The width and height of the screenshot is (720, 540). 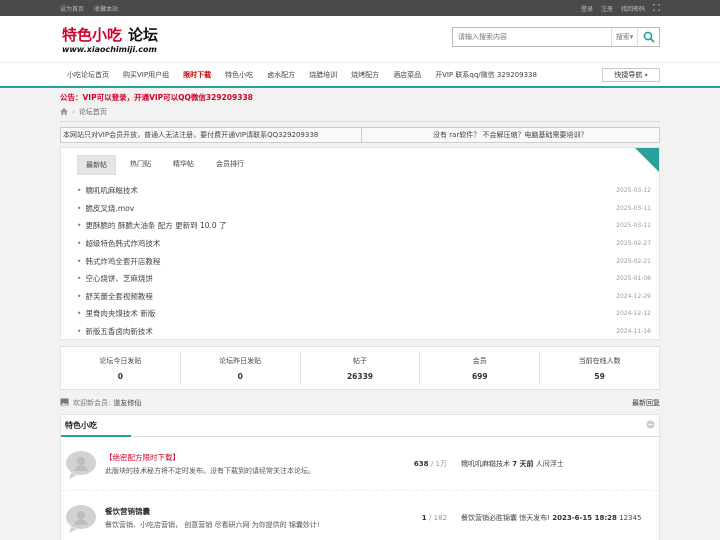 I want to click on post-title: 韩式炸鸡全套开店教程, so click(x=118, y=261).